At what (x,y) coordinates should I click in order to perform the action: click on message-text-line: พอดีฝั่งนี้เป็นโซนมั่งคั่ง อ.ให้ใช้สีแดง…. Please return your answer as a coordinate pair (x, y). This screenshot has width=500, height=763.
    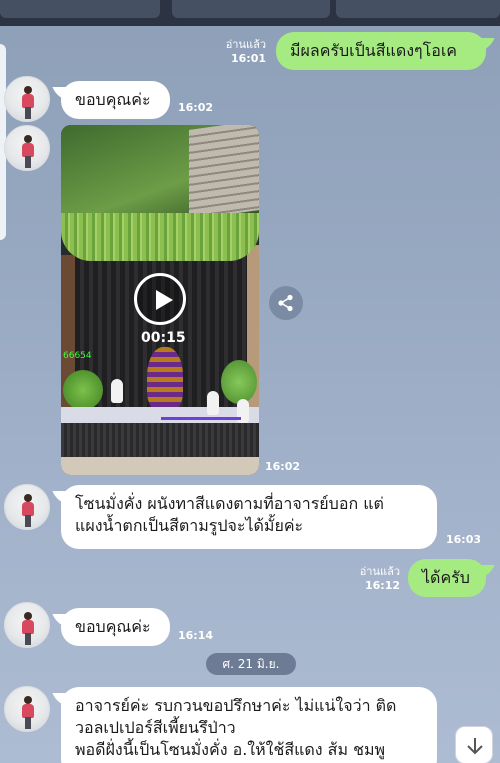
    Looking at the image, I should click on (230, 749).